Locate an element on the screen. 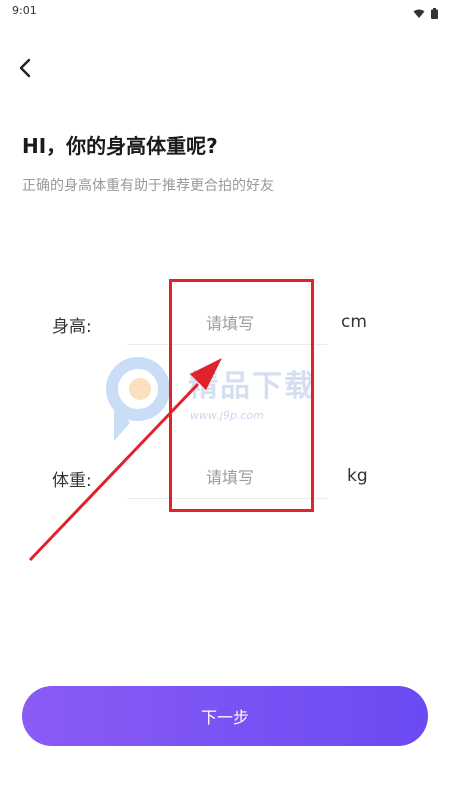  back-arrow-icon is located at coordinates (26, 72).